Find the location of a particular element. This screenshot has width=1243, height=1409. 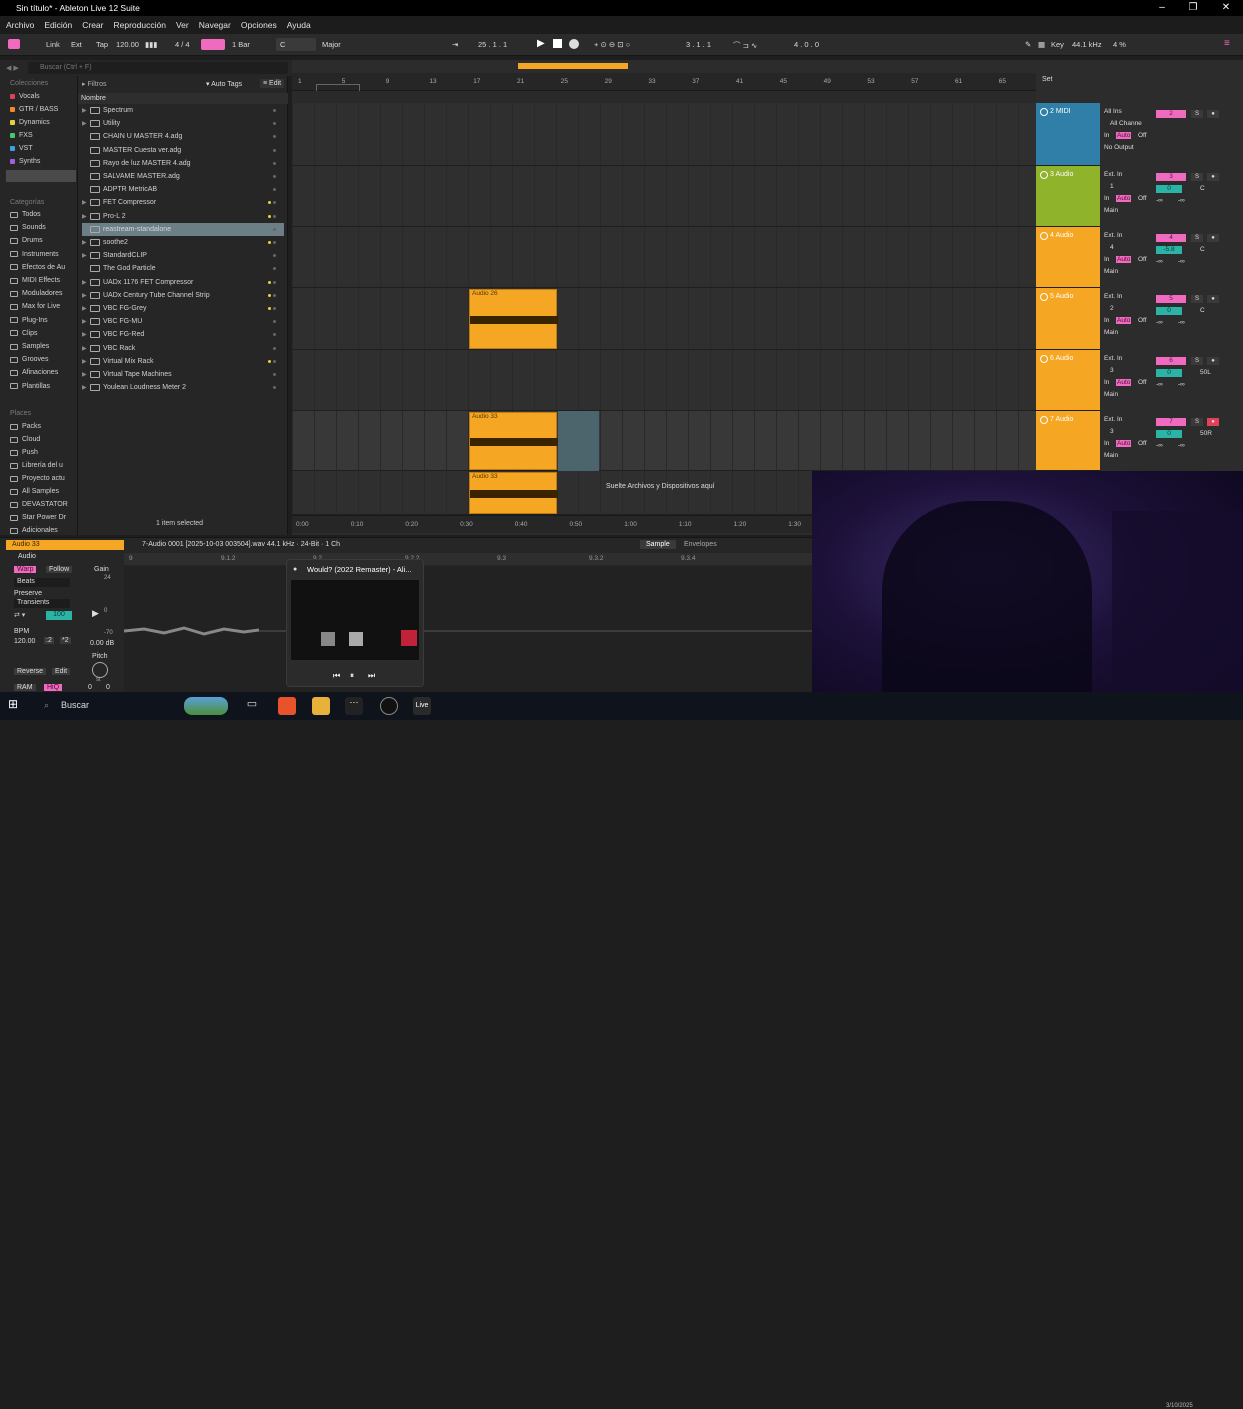

pan-field: 50R is located at coordinates (1206, 433).